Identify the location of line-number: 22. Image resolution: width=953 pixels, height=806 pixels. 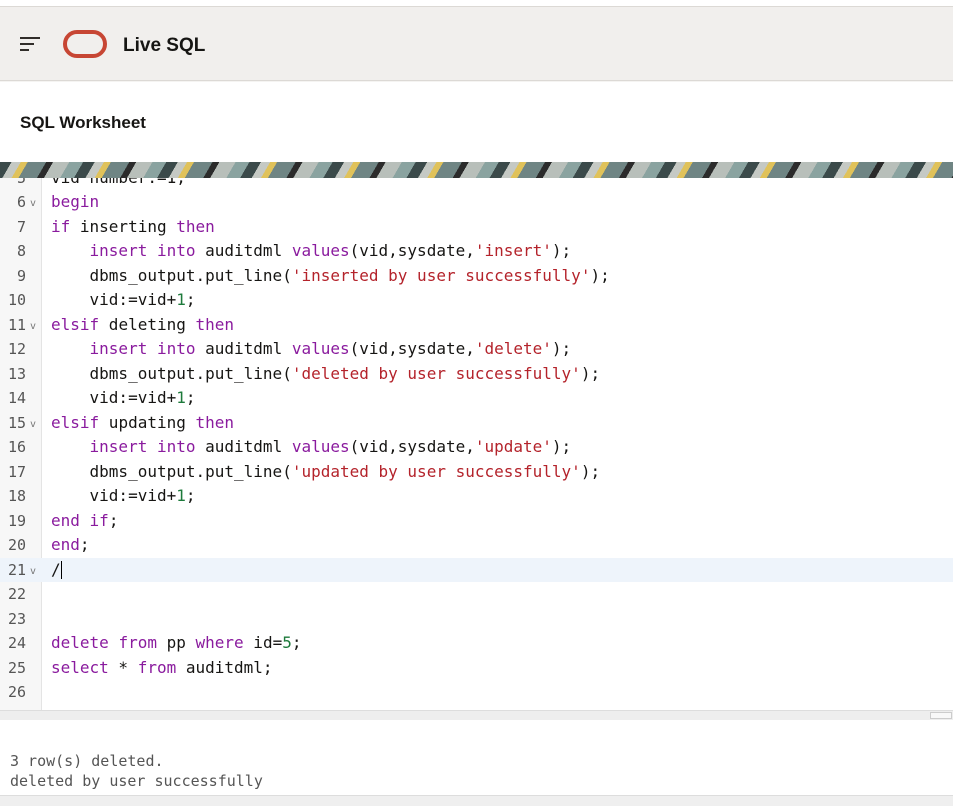
(16, 594).